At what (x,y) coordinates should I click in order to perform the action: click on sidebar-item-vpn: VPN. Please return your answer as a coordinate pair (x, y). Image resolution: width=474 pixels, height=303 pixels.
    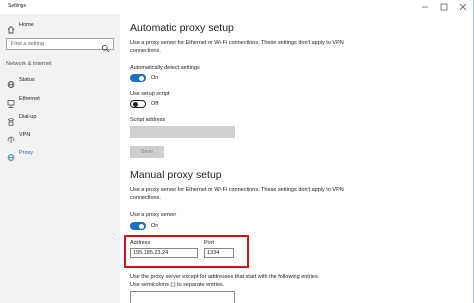
    Looking at the image, I should click on (60, 136).